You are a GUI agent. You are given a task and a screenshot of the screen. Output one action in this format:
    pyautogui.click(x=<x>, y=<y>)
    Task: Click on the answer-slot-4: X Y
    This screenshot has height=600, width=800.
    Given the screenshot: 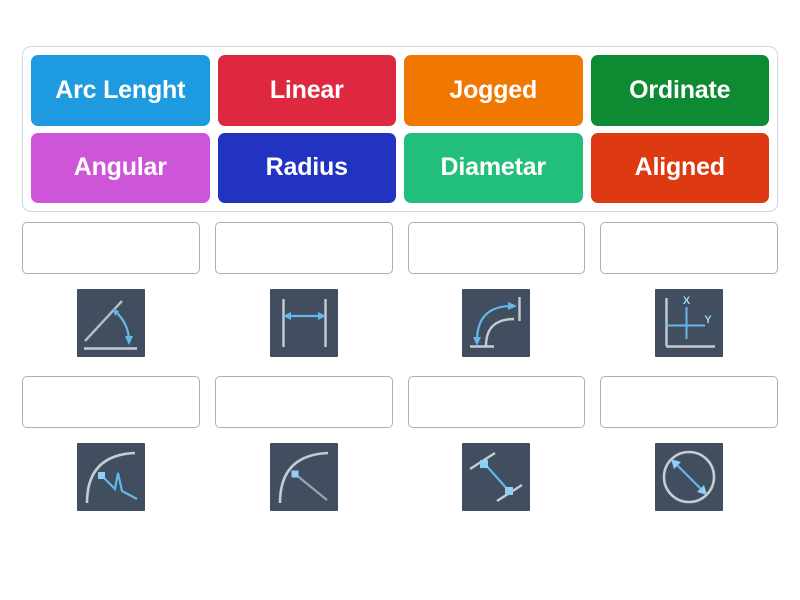 What is the action you would take?
    pyautogui.click(x=689, y=289)
    